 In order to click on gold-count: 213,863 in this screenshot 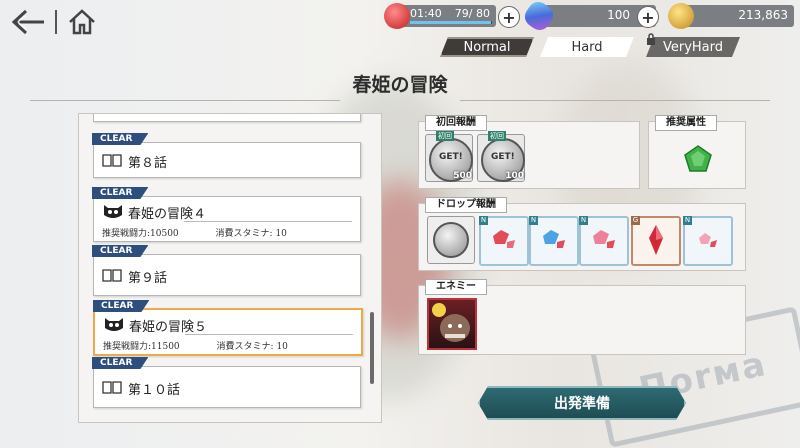, I will do `click(763, 15)`.